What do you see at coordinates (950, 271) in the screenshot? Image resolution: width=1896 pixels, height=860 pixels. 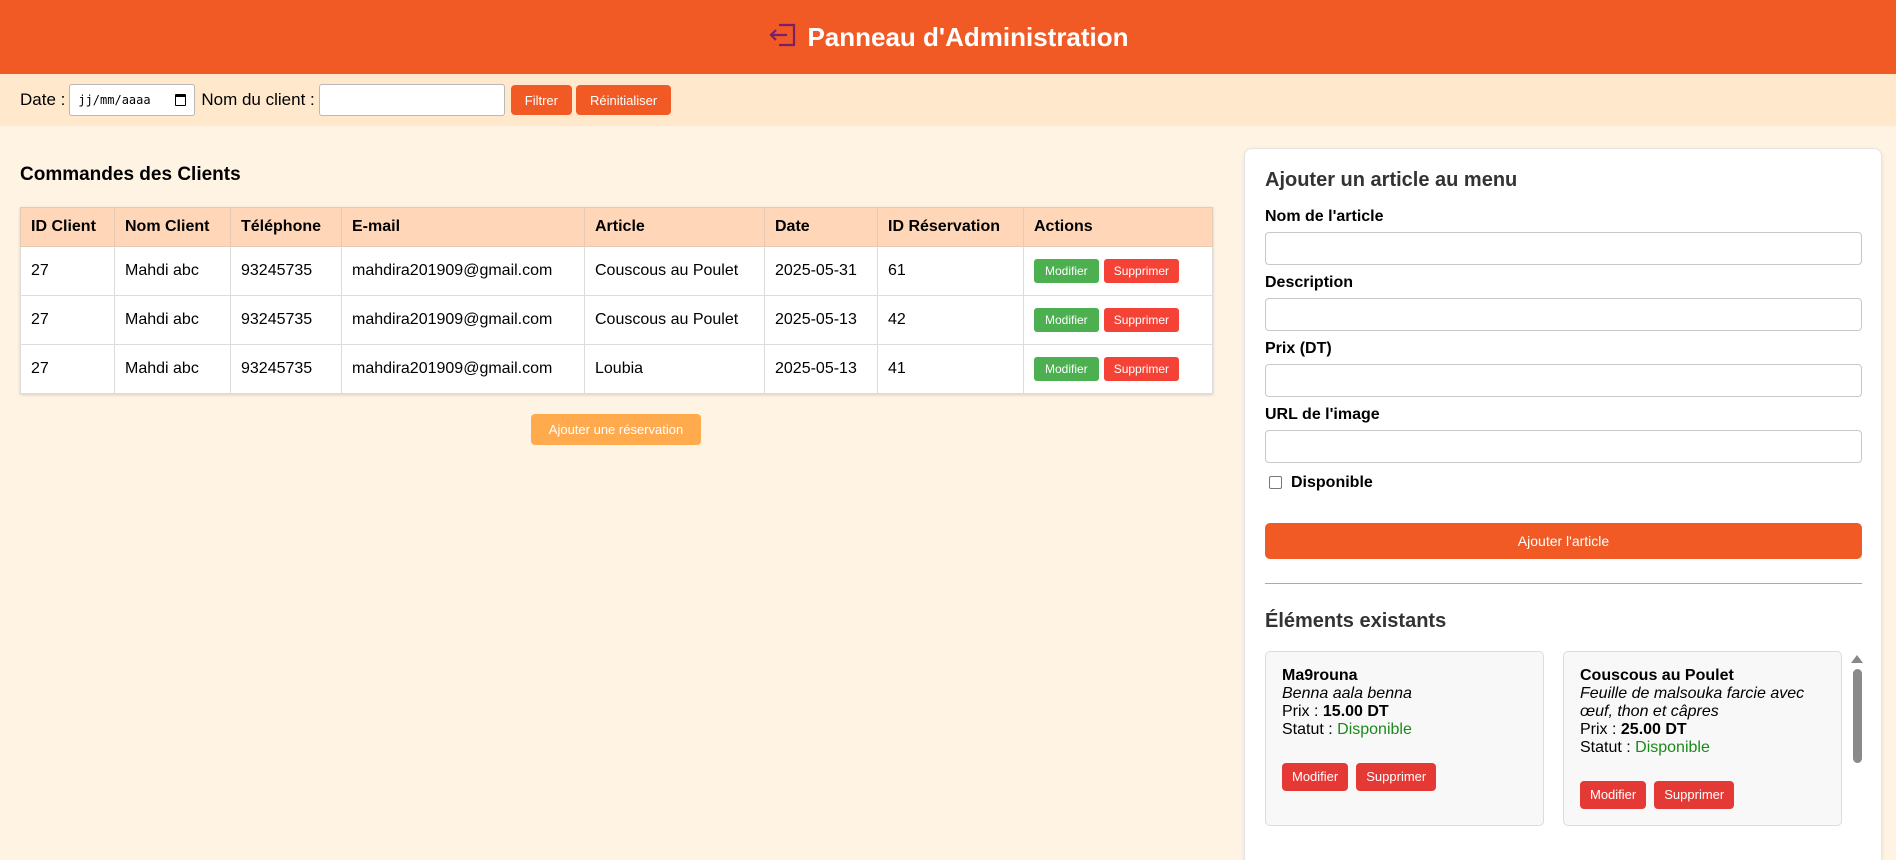 I see `cell-reservation-id: 61` at bounding box center [950, 271].